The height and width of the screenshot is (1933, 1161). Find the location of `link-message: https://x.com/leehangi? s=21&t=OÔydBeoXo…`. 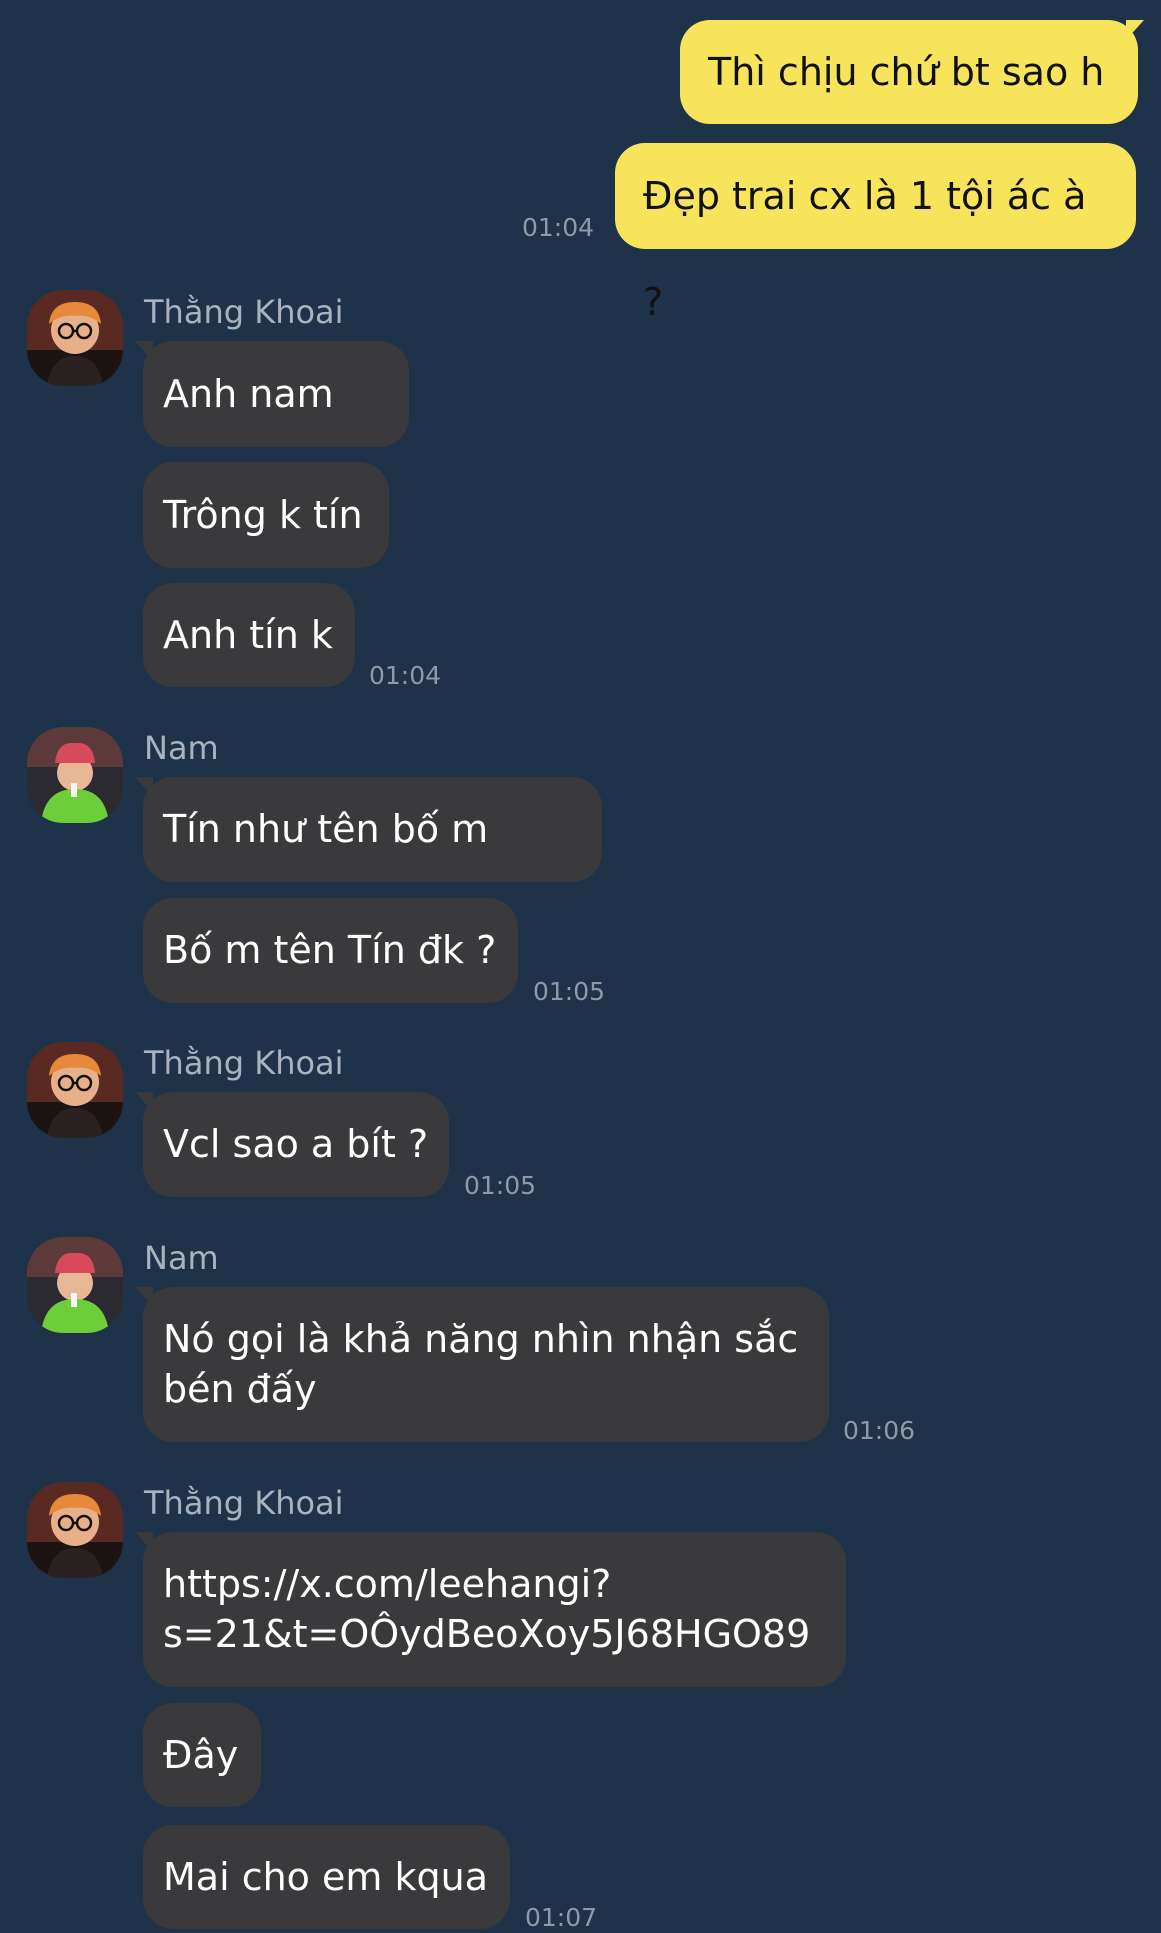

link-message: https://x.com/leehangi? s=21&t=OÔydBeoXo… is located at coordinates (494, 1609).